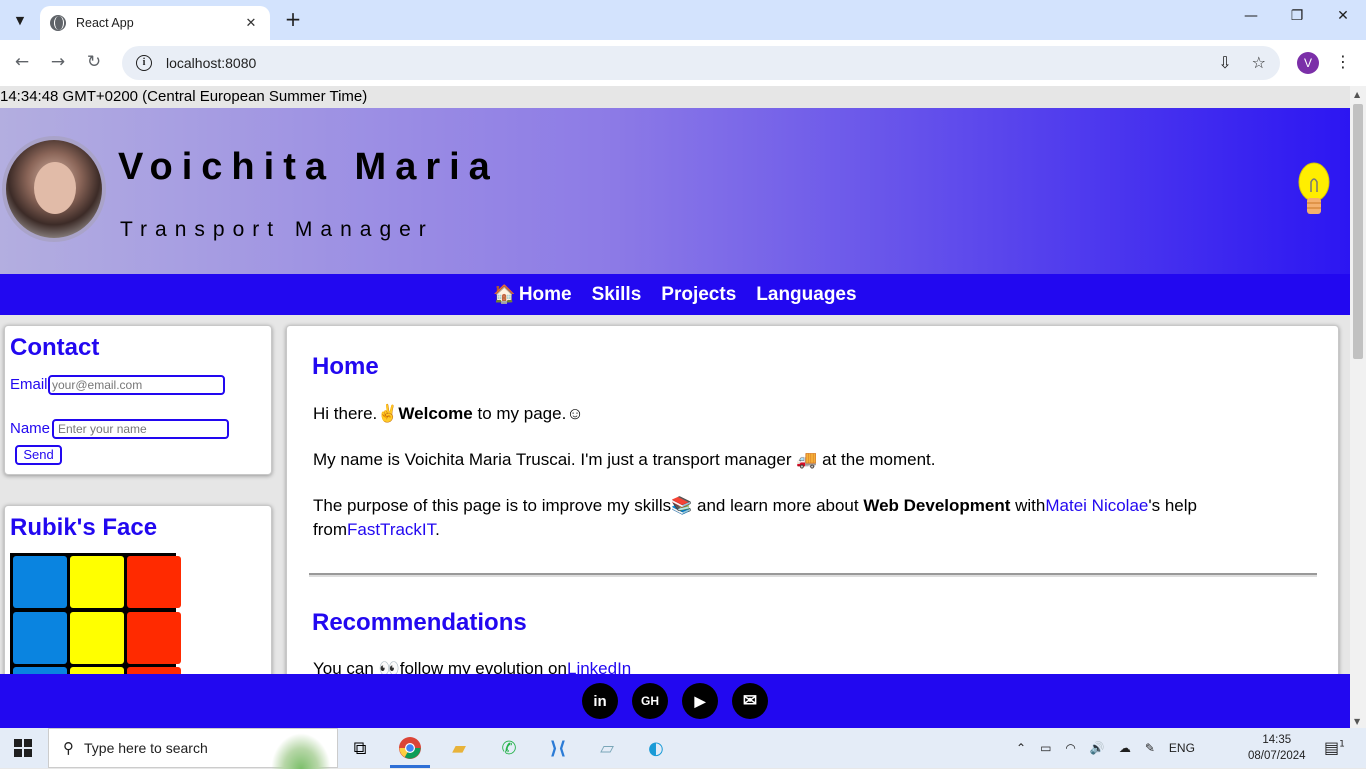 The image size is (1366, 769). What do you see at coordinates (650, 701) in the screenshot?
I see `github-icon: GH` at bounding box center [650, 701].